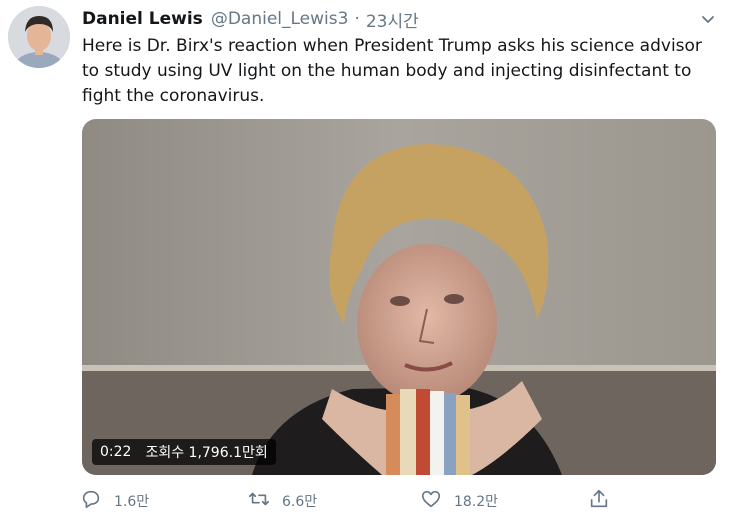 This screenshot has height=527, width=731. I want to click on tweet-actions: 1.6만 6.6만 18.2만, so click(358, 501).